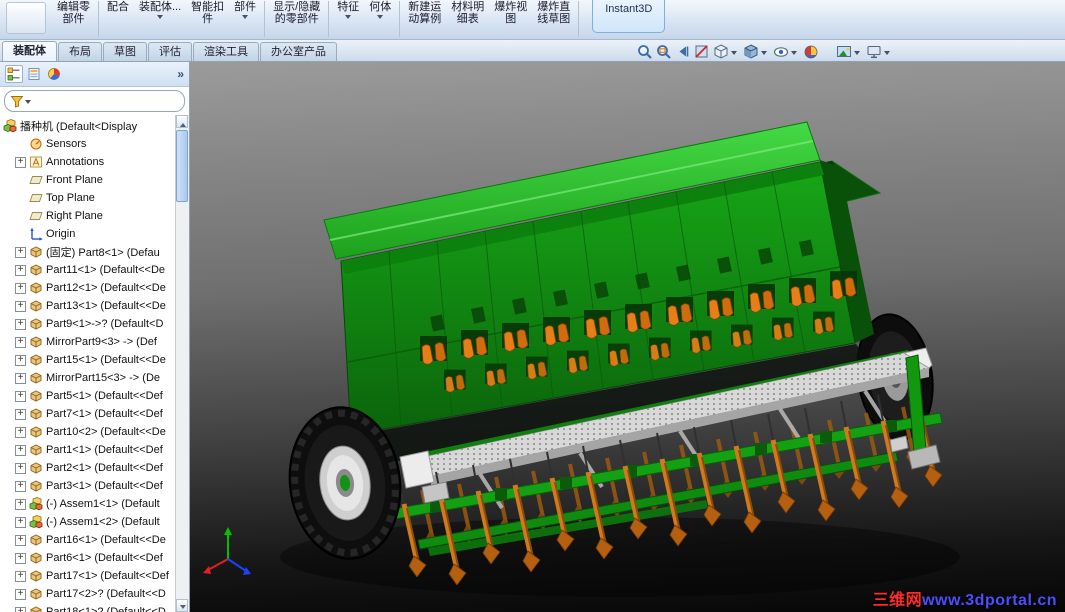 The height and width of the screenshot is (612, 1065). What do you see at coordinates (73, 12) in the screenshot?
I see `ribbon-button-edit-component: 编辑零 部件` at bounding box center [73, 12].